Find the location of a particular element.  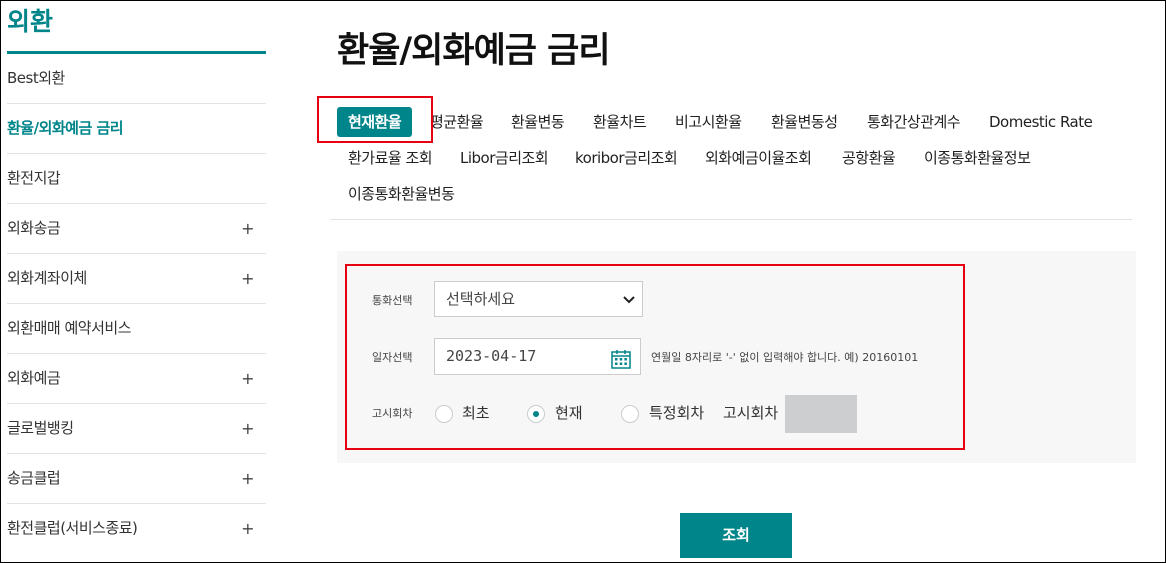

sidebar-item-remittance: 외화송금 + is located at coordinates (136, 229).